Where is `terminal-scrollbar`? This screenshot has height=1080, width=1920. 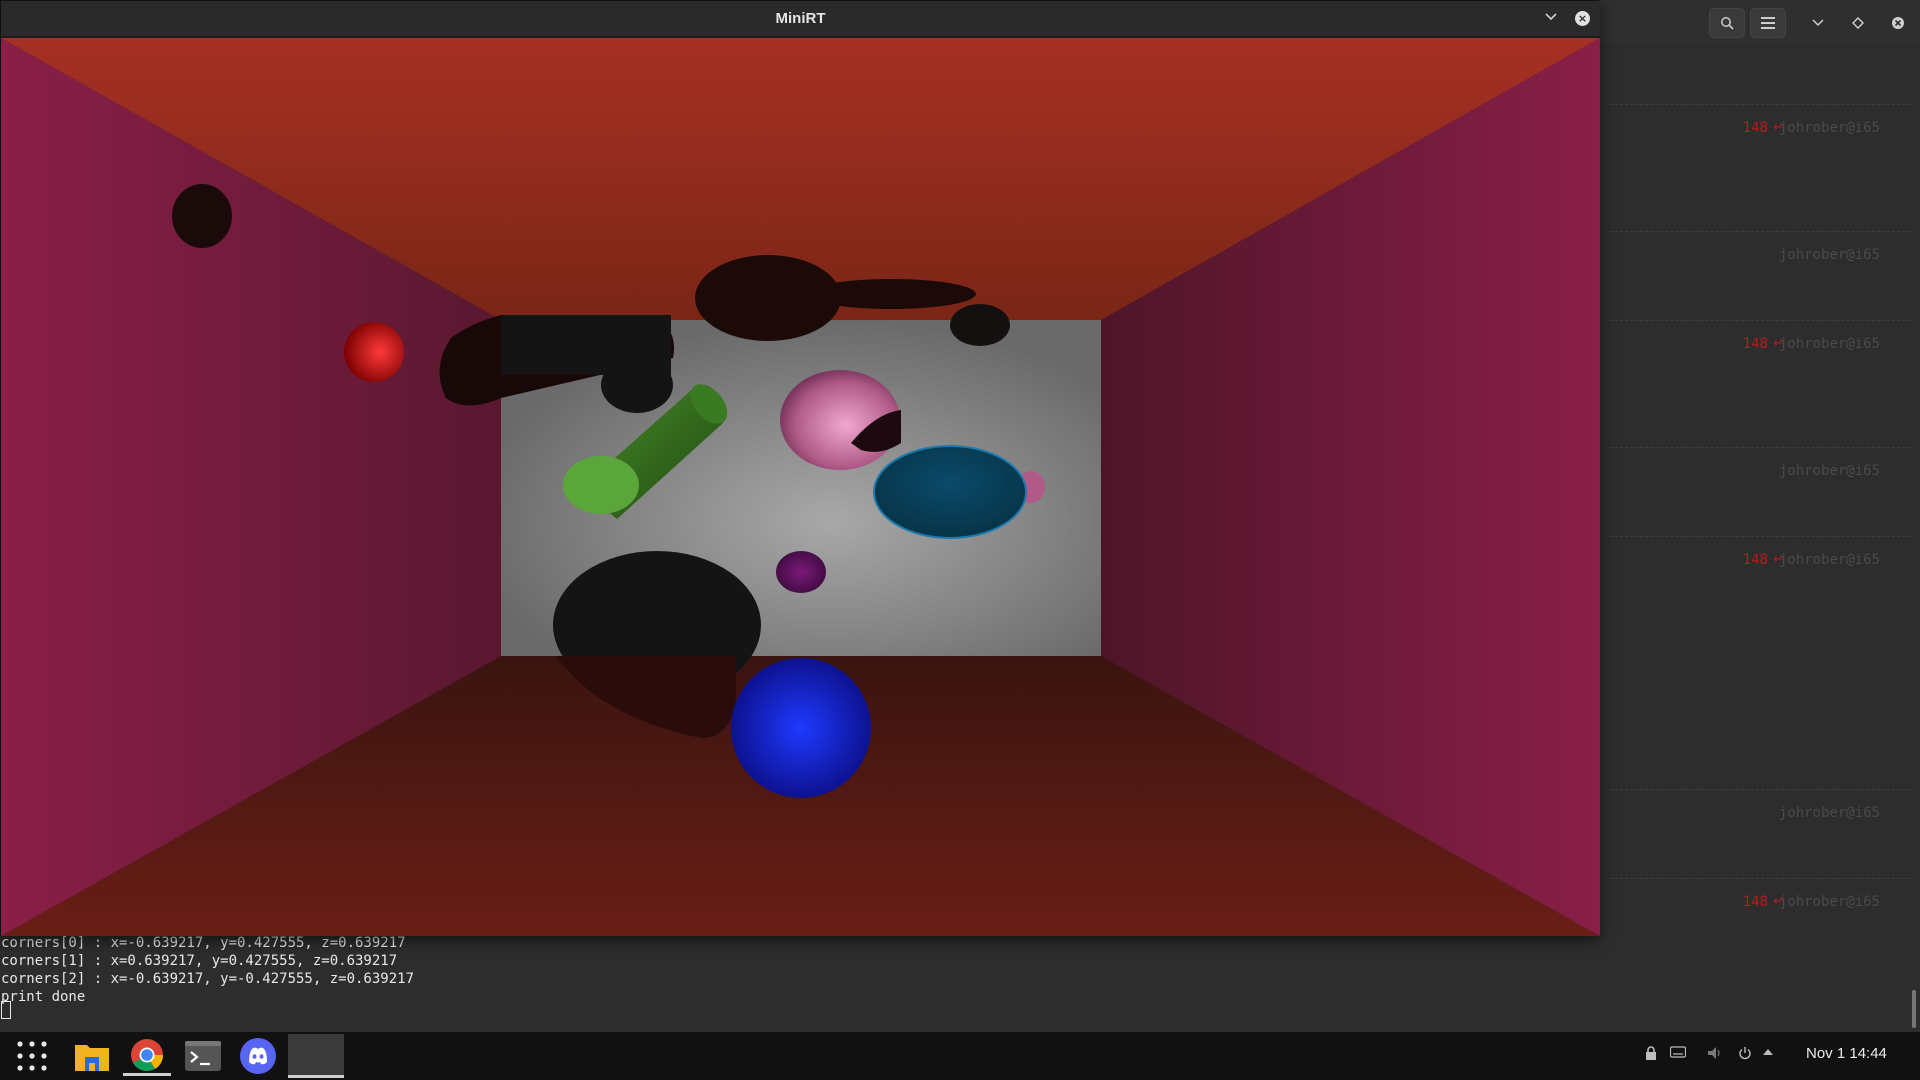 terminal-scrollbar is located at coordinates (1914, 1009).